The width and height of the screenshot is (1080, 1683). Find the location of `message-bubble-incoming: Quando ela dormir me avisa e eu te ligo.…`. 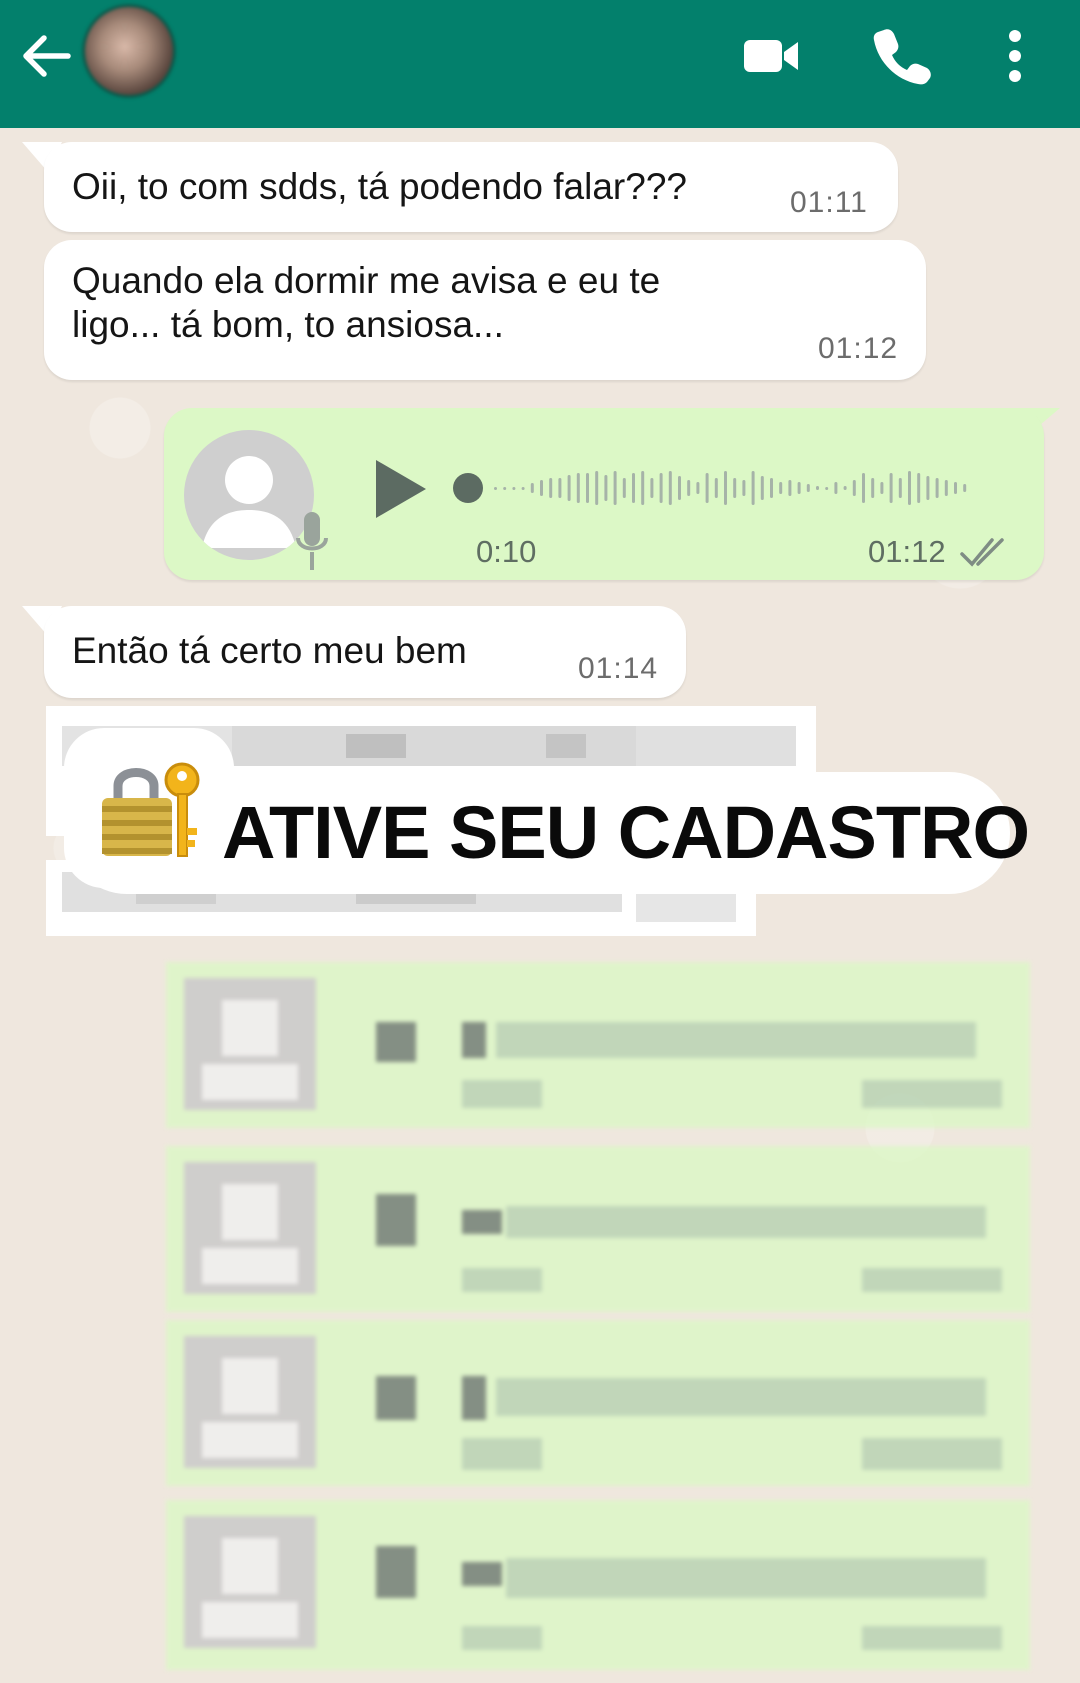

message-bubble-incoming: Quando ela dormir me avisa e eu te ligo.… is located at coordinates (485, 310).